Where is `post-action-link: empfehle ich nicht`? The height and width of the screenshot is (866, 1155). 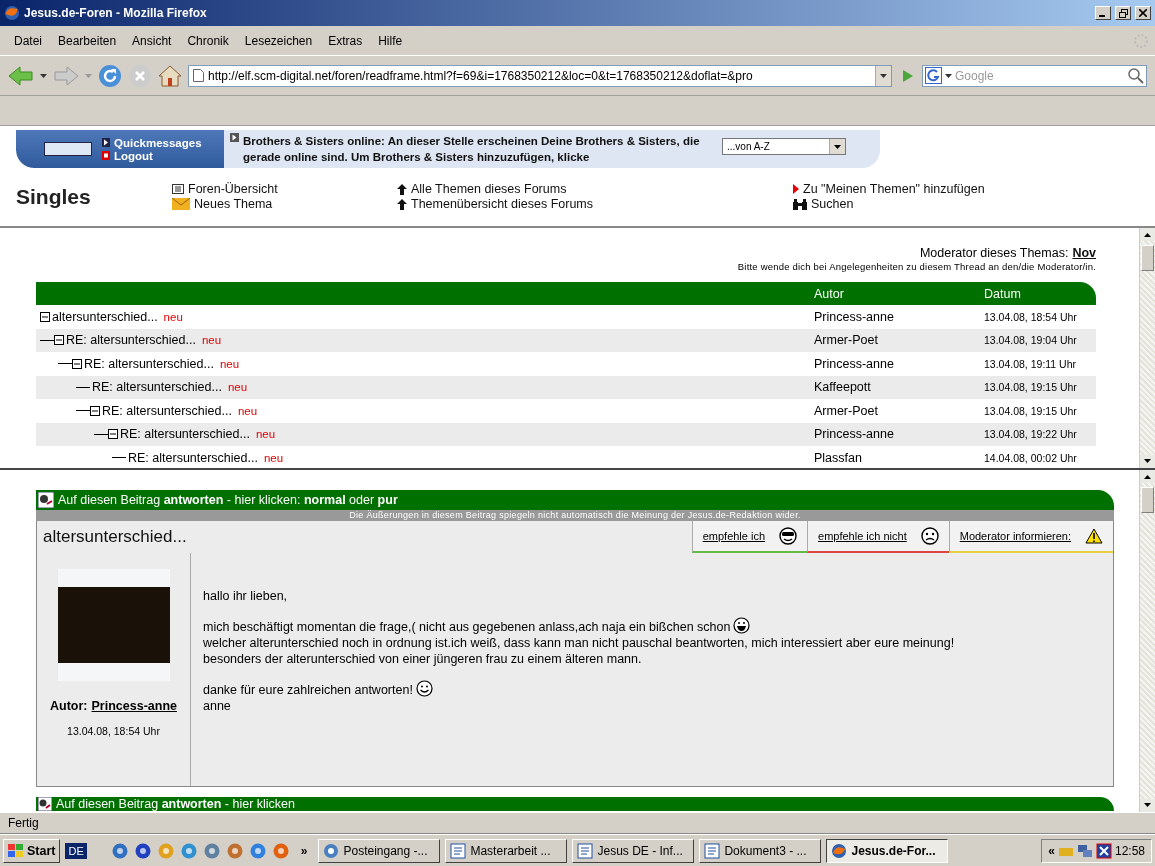 post-action-link: empfehle ich nicht is located at coordinates (878, 537).